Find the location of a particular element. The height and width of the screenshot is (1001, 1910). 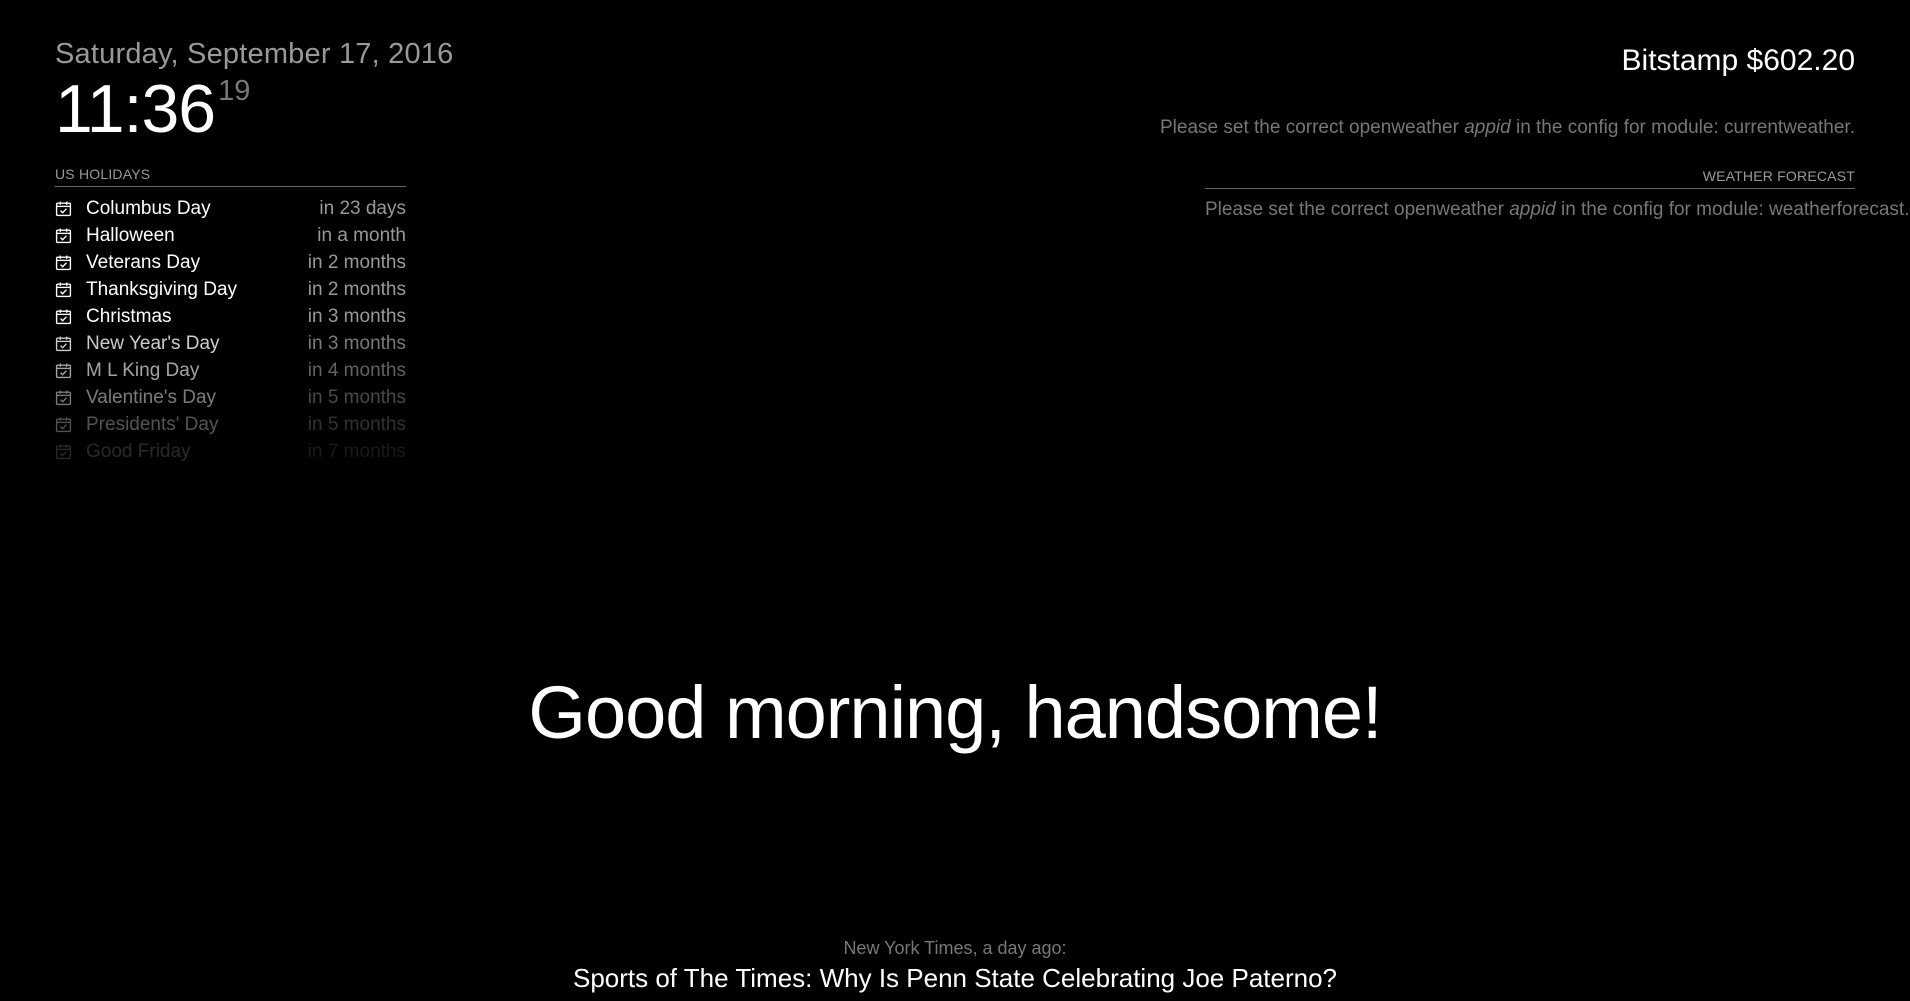

calendar-event-row: Columbus Day in 23 days is located at coordinates (230, 208).